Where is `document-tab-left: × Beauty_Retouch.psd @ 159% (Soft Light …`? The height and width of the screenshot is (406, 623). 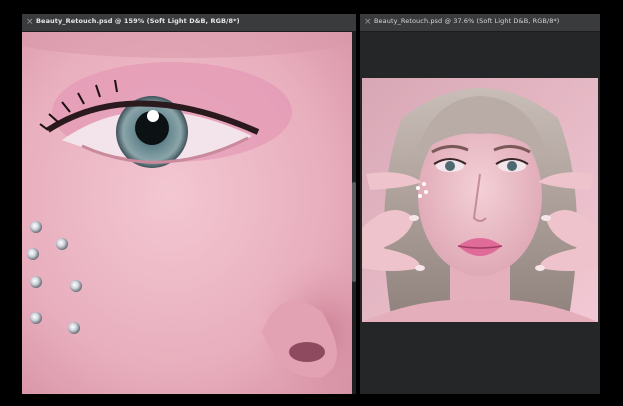 document-tab-left: × Beauty_Retouch.psd @ 159% (Soft Light … is located at coordinates (189, 23).